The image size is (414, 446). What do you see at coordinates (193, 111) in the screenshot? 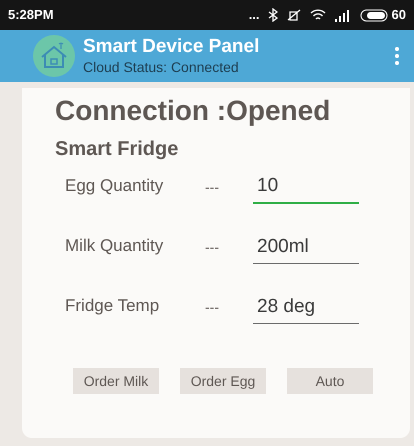
I see `connection-status: Connection :Opened` at bounding box center [193, 111].